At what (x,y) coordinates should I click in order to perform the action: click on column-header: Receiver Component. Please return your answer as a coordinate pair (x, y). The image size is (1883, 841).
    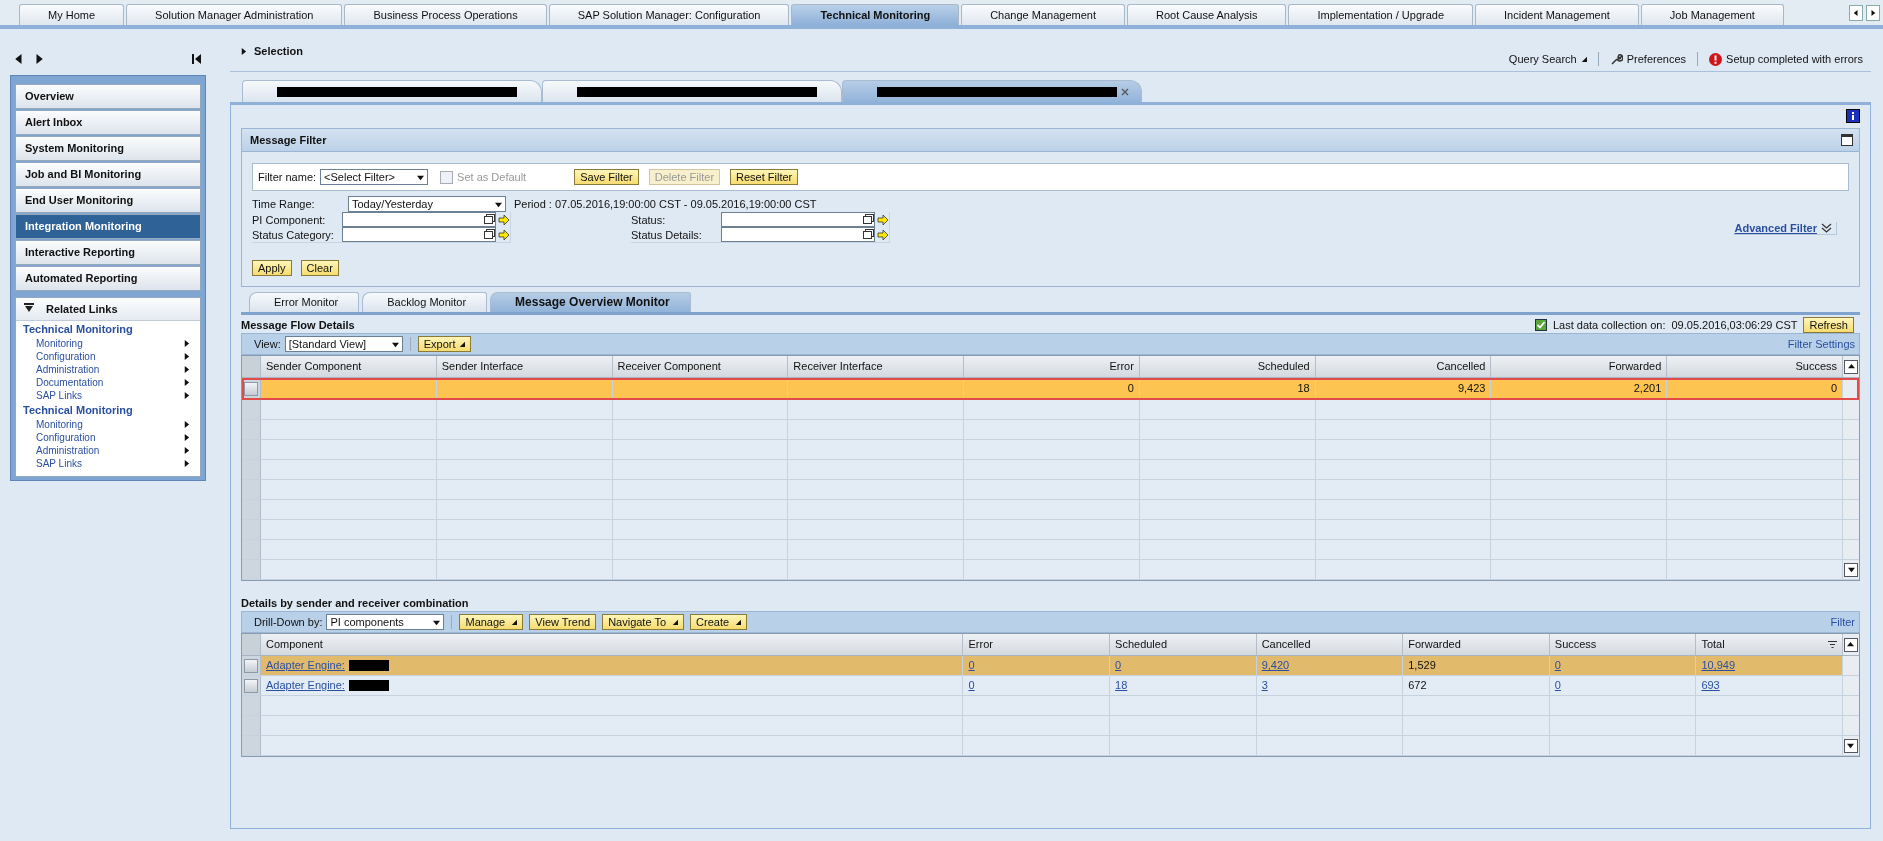
    Looking at the image, I should click on (700, 366).